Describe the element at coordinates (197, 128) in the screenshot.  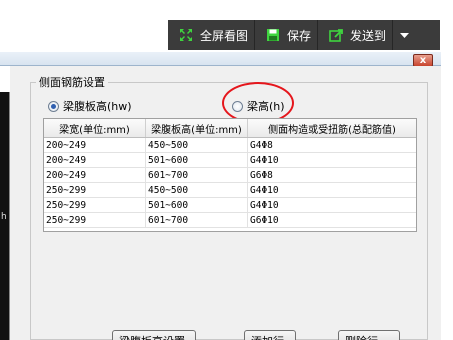
I see `header-web-height: 梁腹板高(单位:mm)` at that location.